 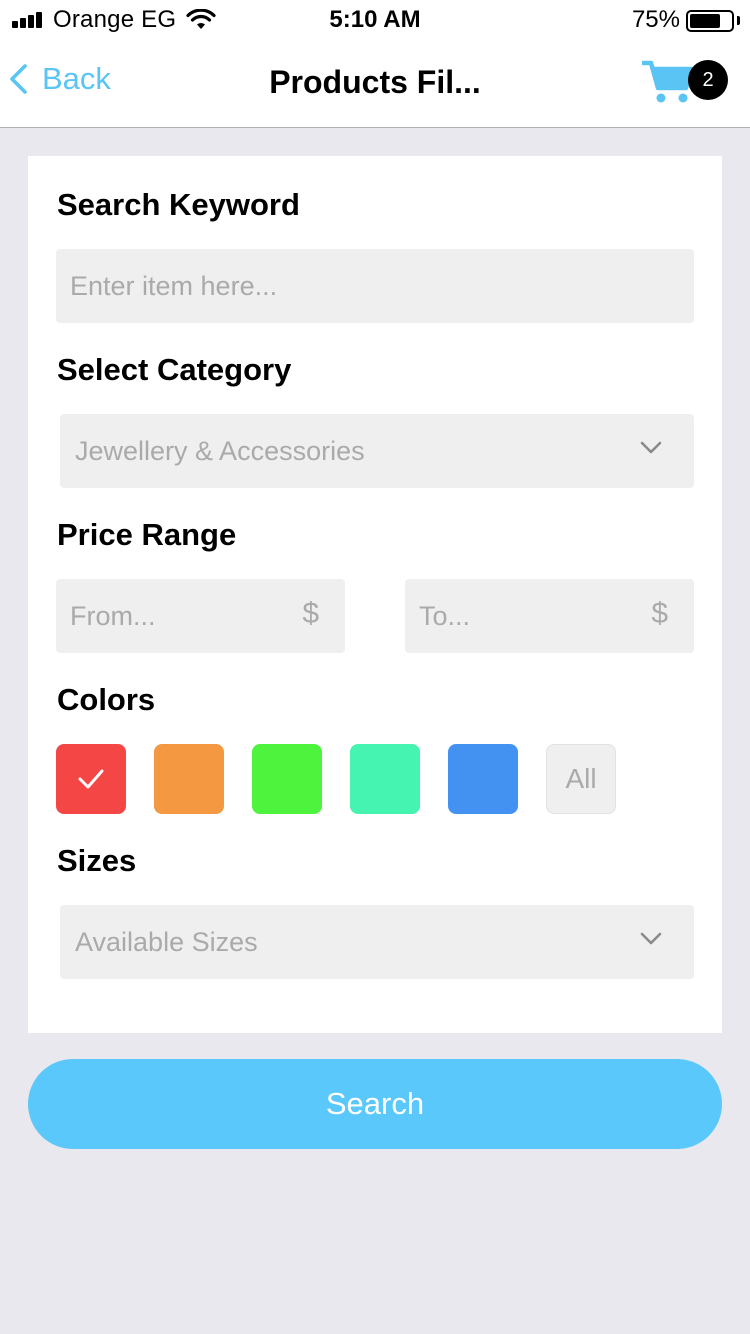 I want to click on cart-count-badge: 2, so click(x=708, y=80).